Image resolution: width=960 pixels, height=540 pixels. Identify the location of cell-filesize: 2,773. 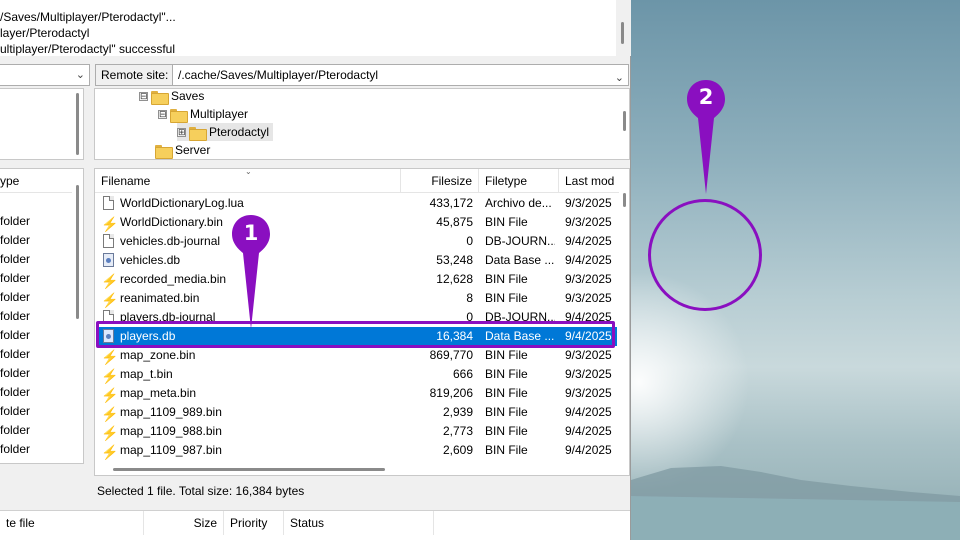
(457, 431).